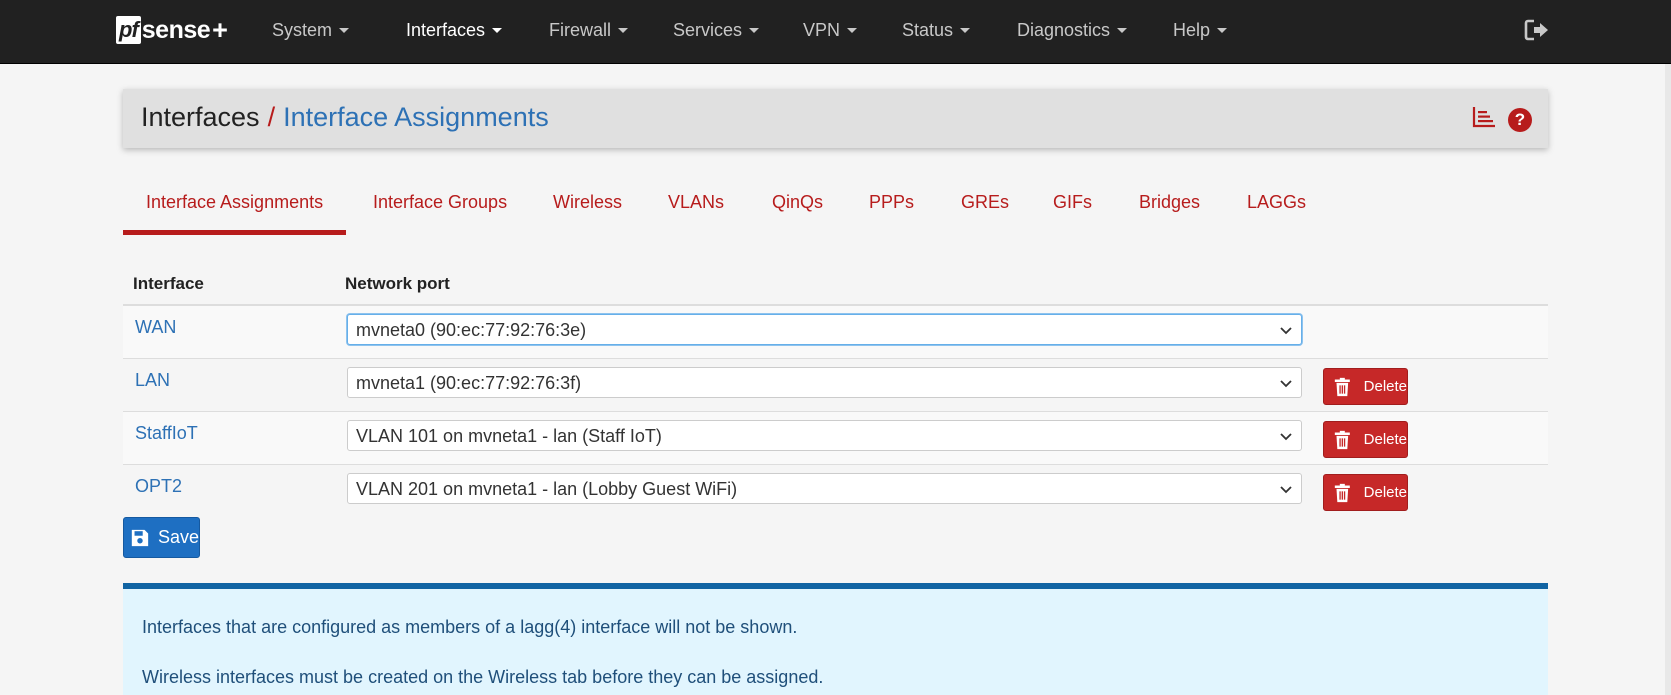  Describe the element at coordinates (835, 118) in the screenshot. I see `breadcrumb-panel: Interfaces / Interface Assignments ?` at that location.